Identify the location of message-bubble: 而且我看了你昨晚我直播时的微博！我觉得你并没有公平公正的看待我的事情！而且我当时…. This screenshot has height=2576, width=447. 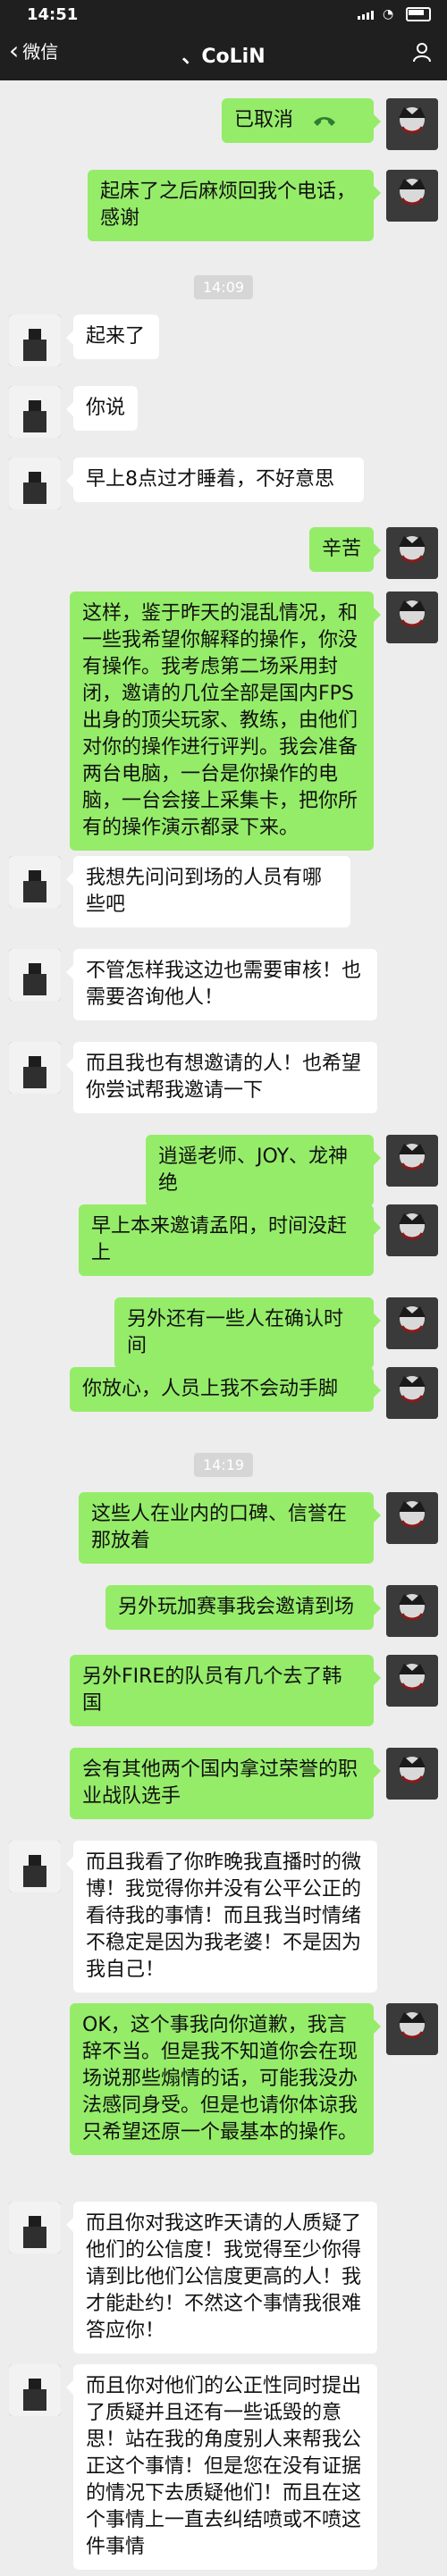
(222, 1917).